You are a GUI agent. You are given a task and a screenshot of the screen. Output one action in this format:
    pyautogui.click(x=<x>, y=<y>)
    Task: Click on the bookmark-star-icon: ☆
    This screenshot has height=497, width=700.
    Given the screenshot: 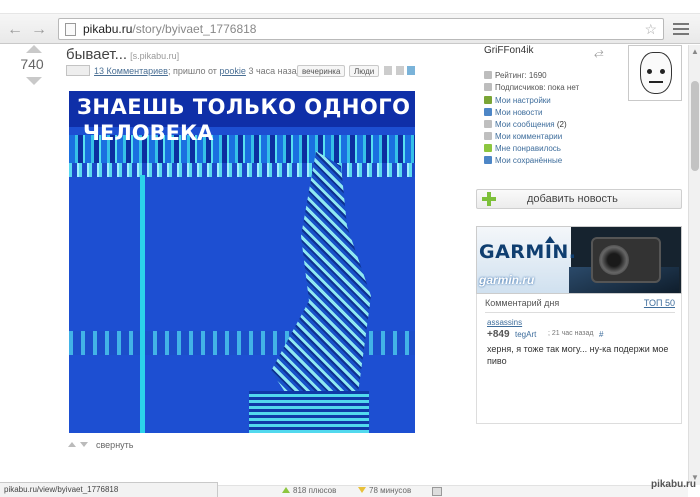 What is the action you would take?
    pyautogui.click(x=650, y=29)
    